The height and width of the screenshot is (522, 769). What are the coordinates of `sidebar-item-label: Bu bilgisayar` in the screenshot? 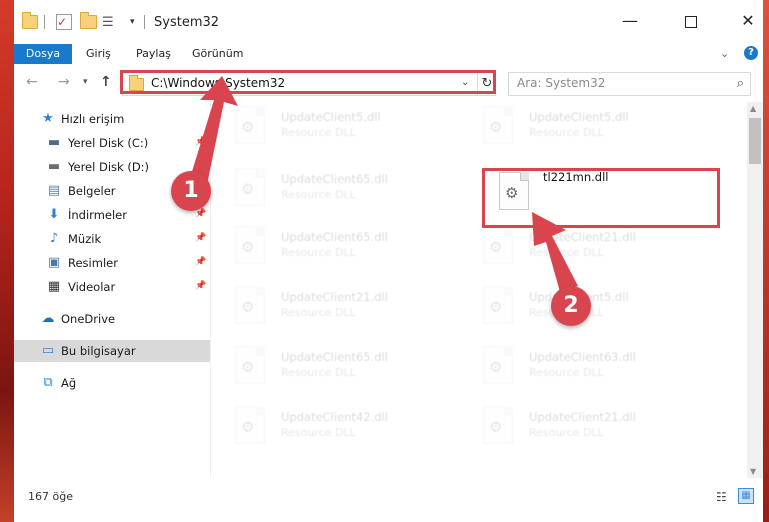 It's located at (98, 351).